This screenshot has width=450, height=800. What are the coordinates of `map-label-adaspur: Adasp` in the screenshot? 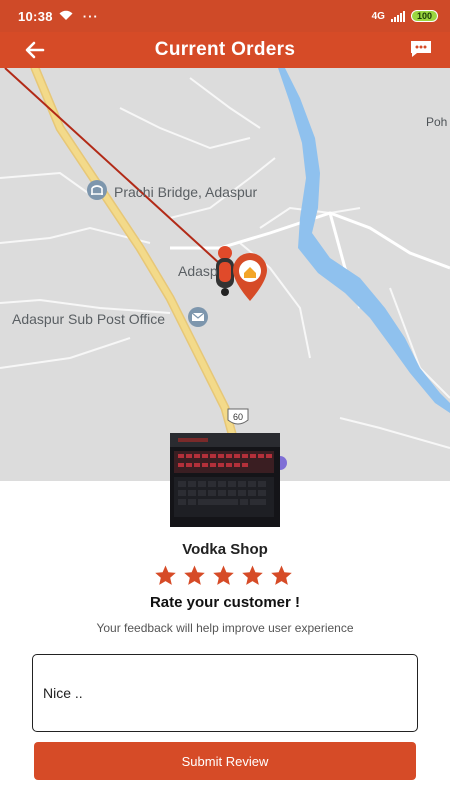 It's located at (198, 271).